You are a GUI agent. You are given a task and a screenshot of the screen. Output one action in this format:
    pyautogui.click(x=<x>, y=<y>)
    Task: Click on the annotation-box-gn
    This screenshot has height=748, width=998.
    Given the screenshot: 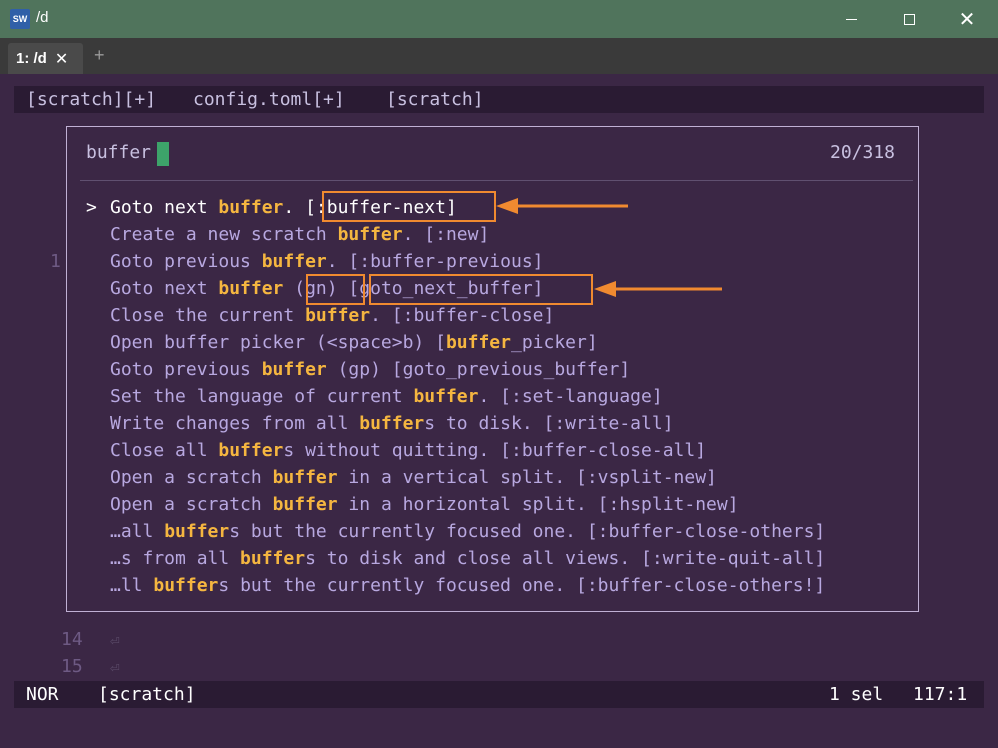 What is the action you would take?
    pyautogui.click(x=335, y=289)
    